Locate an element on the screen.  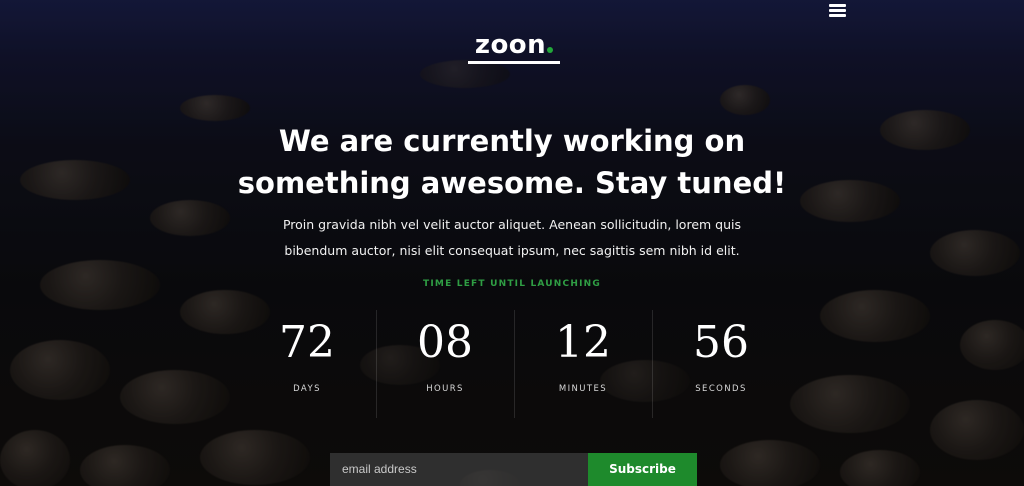
subscribe-form: Subscribe is located at coordinates (513, 469).